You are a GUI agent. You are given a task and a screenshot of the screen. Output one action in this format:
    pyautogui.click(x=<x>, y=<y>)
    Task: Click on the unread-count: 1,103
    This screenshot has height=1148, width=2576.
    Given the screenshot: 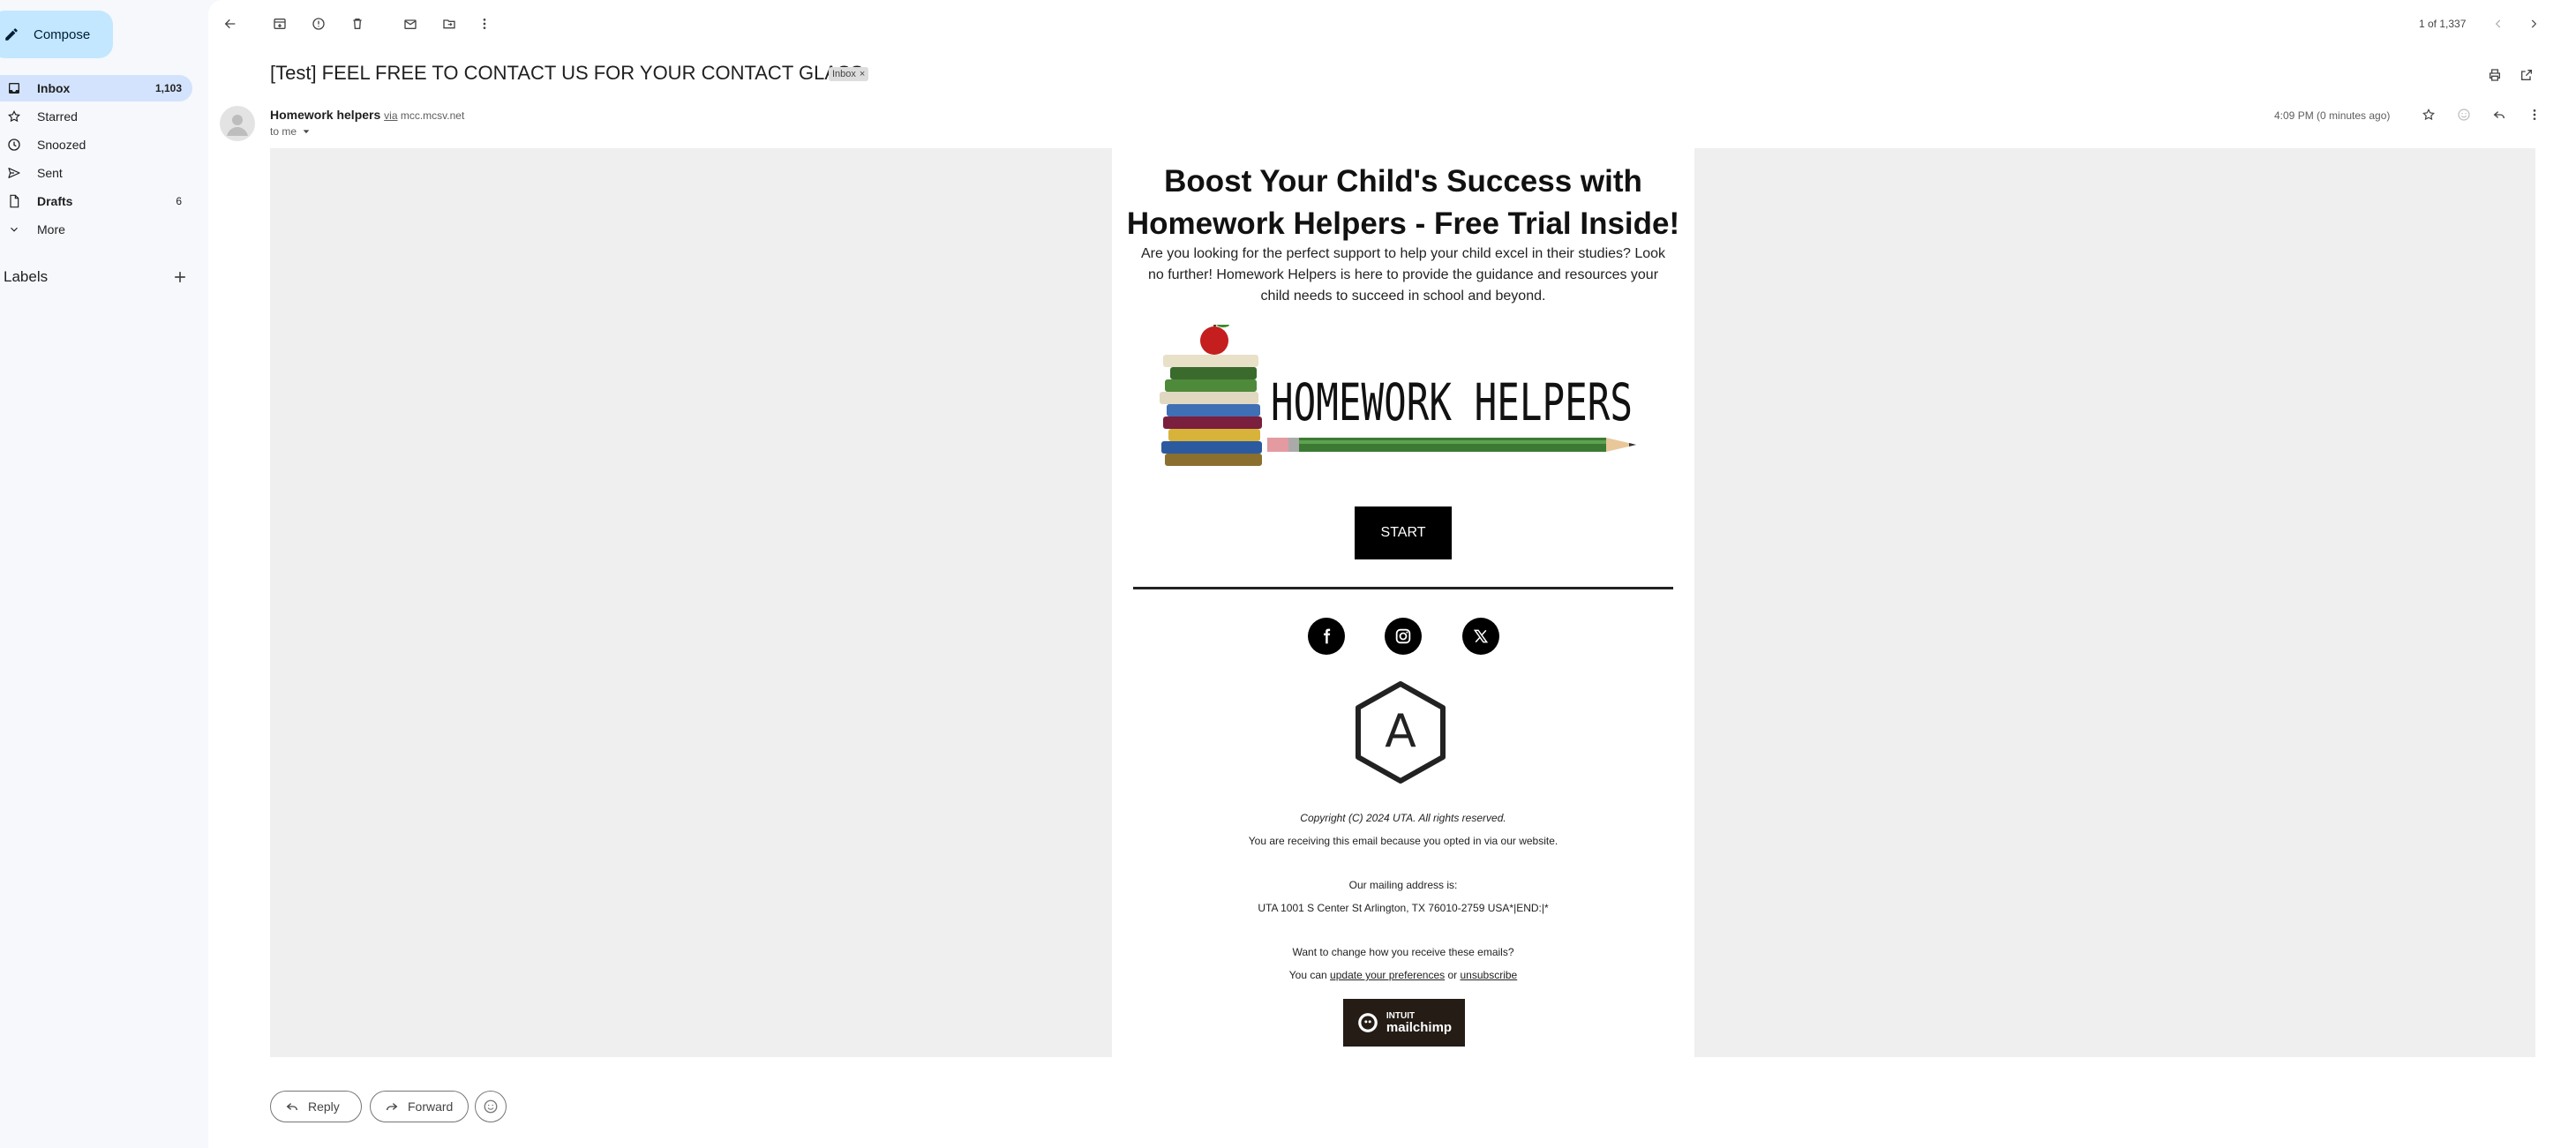 What is the action you would take?
    pyautogui.click(x=168, y=88)
    